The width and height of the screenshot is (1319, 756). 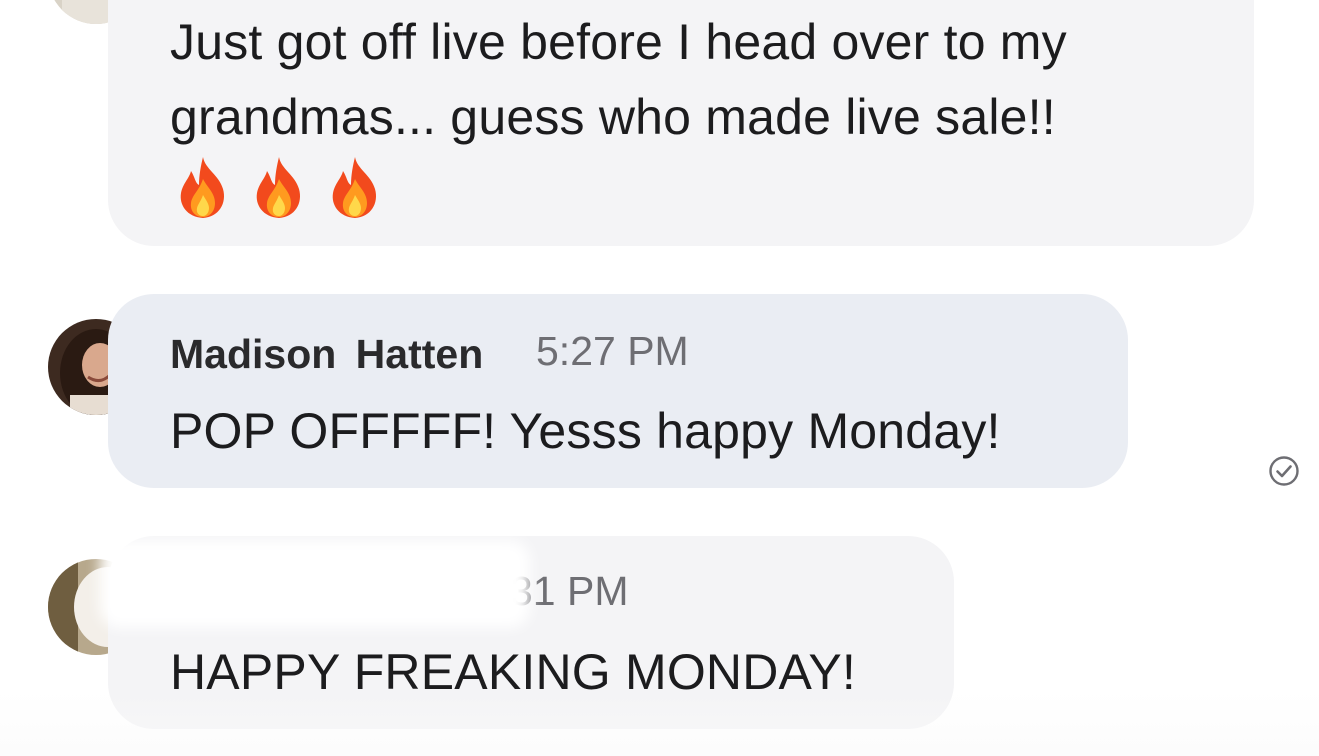 I want to click on read-check-icon, so click(x=1284, y=471).